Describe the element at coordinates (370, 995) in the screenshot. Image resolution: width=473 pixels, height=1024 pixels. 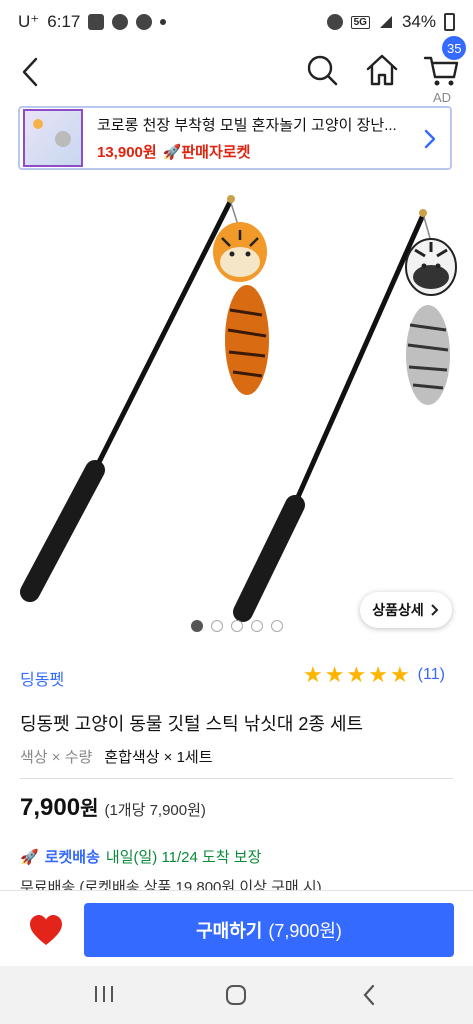
I see `back-button-icon` at that location.